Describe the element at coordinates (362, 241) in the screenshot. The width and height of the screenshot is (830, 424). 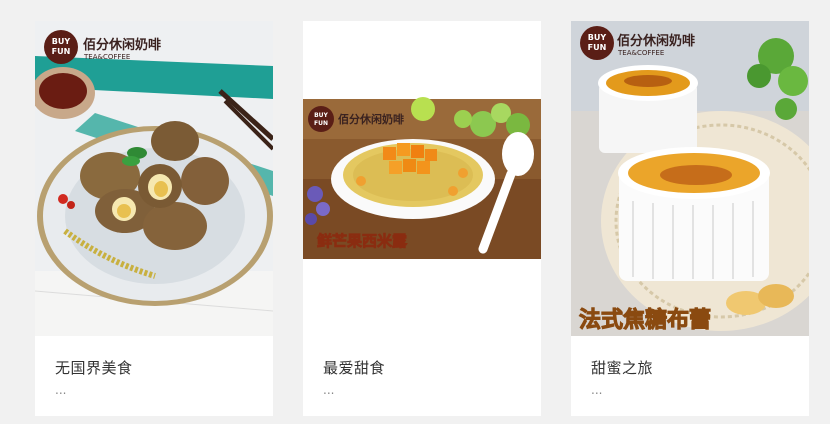
I see `dessert-caption: 鲜芒果西米露` at that location.